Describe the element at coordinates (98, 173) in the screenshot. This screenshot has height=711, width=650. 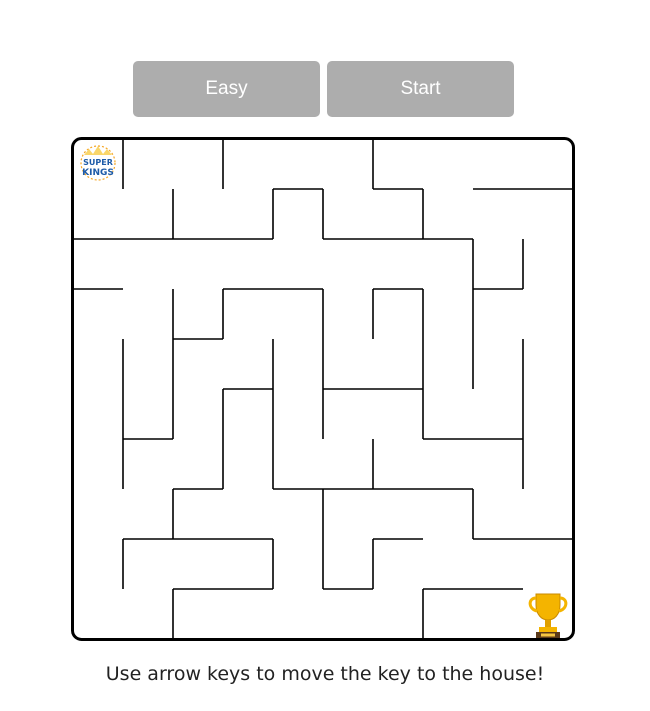
I see `logo-text-kings: KINGS` at that location.